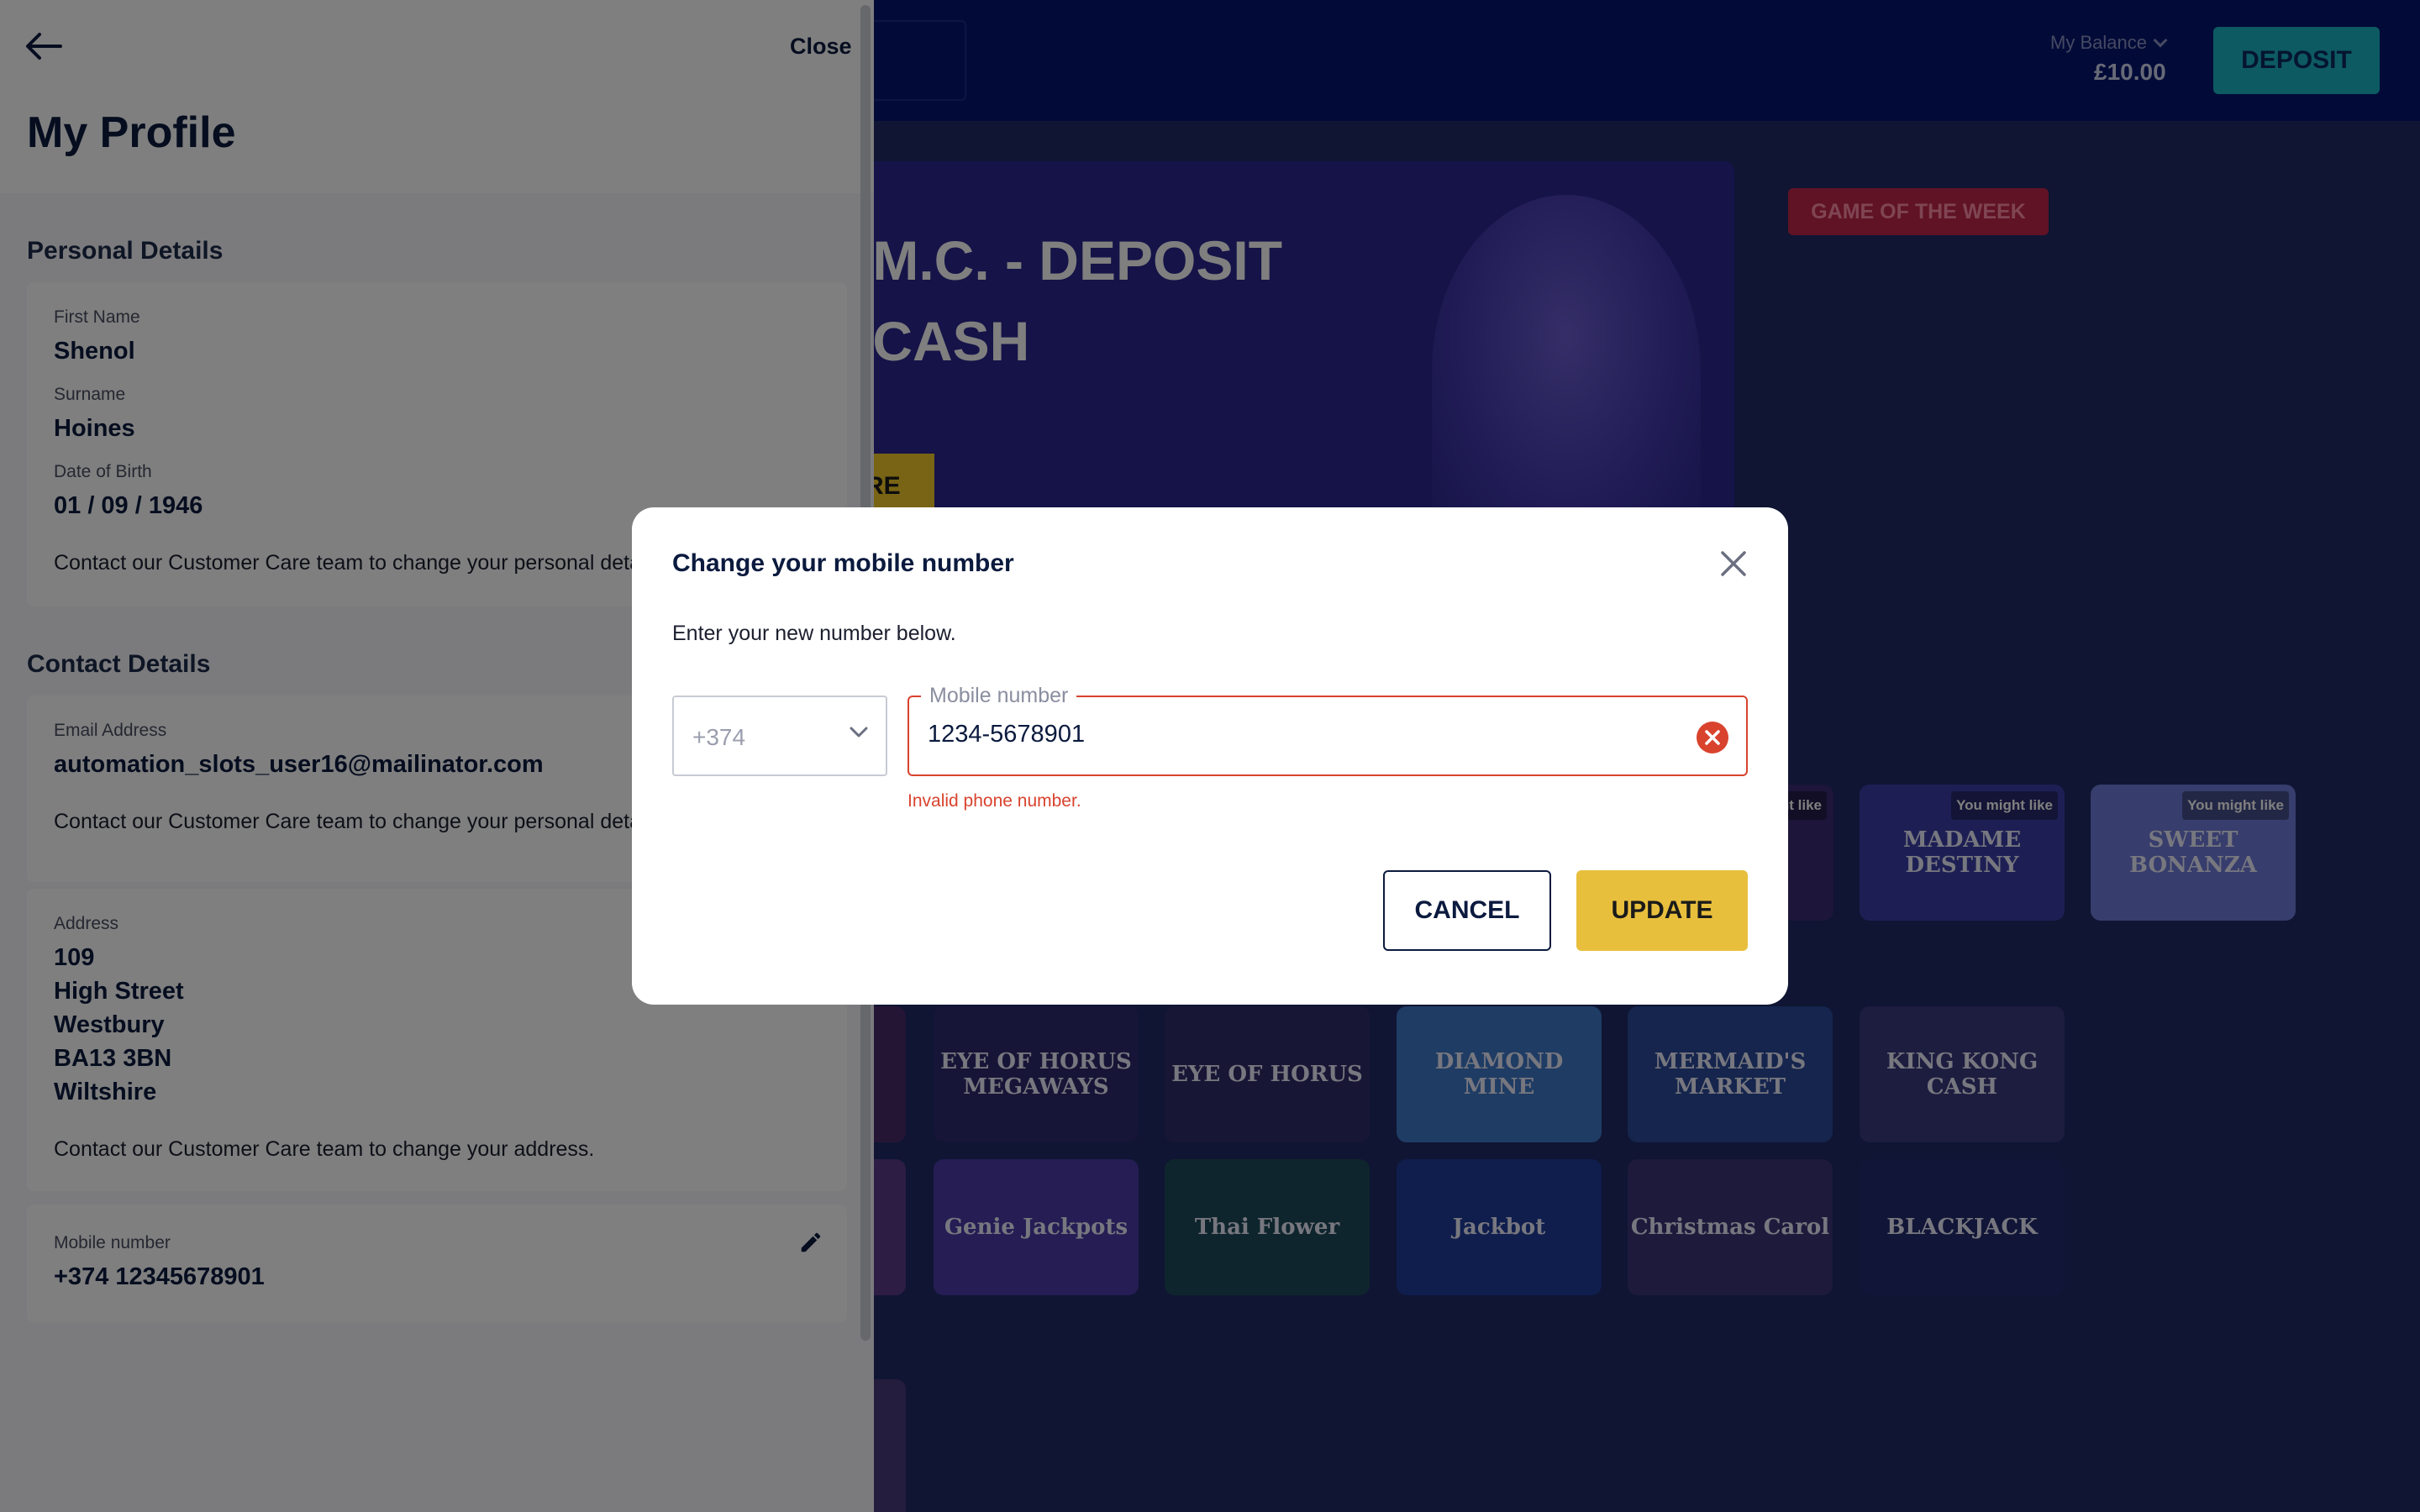  I want to click on modal-title: Change your mobile number, so click(843, 563).